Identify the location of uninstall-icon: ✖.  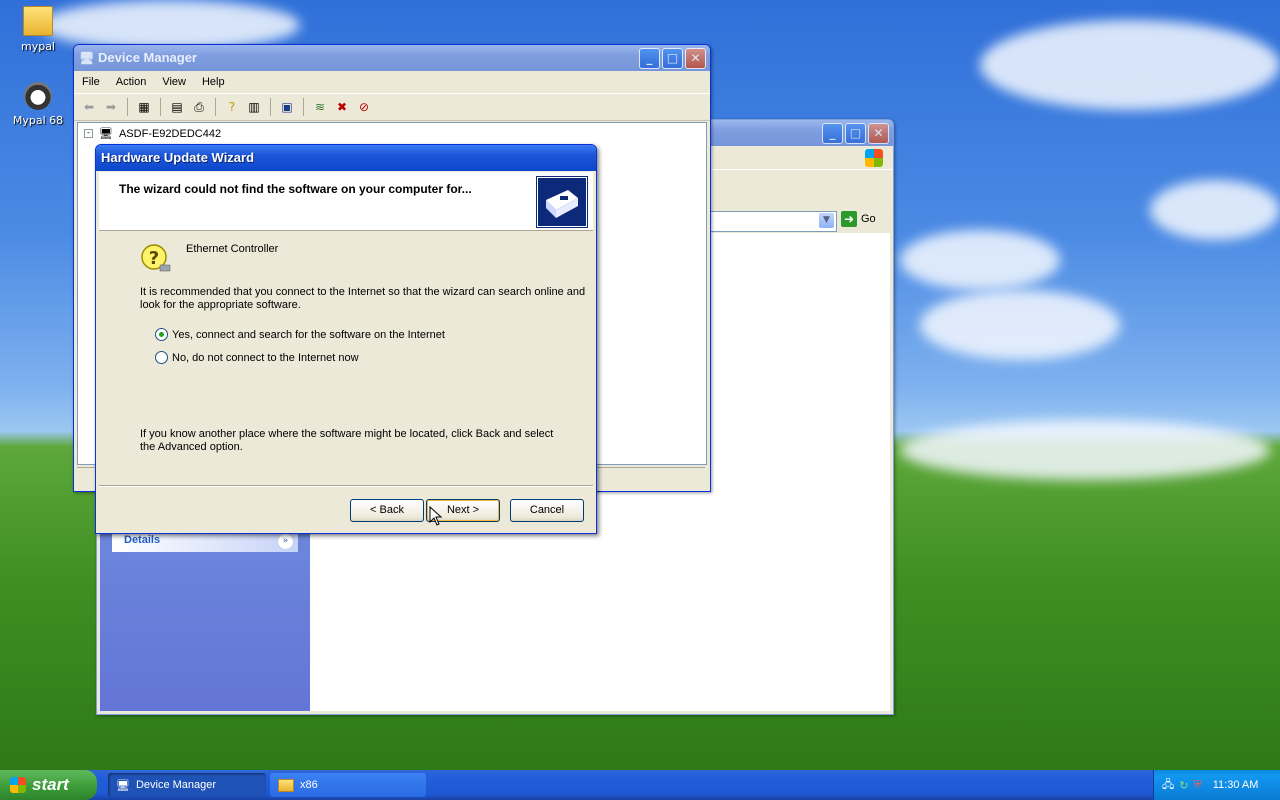
(342, 107).